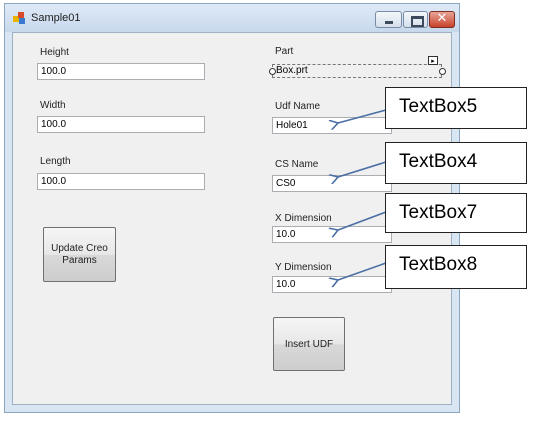 The image size is (538, 421). What do you see at coordinates (362, 116) in the screenshot?
I see `arrow-textbox5` at bounding box center [362, 116].